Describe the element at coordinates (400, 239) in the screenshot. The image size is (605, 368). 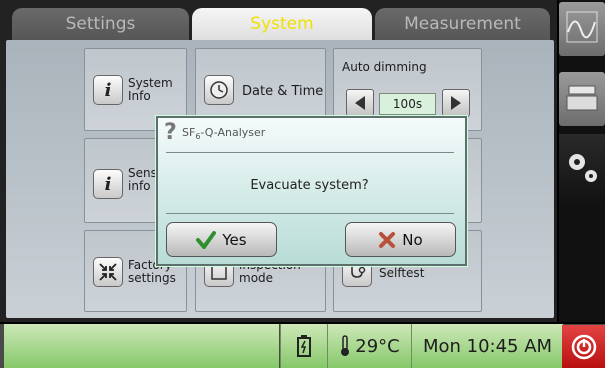
I see `no-button: No` at that location.